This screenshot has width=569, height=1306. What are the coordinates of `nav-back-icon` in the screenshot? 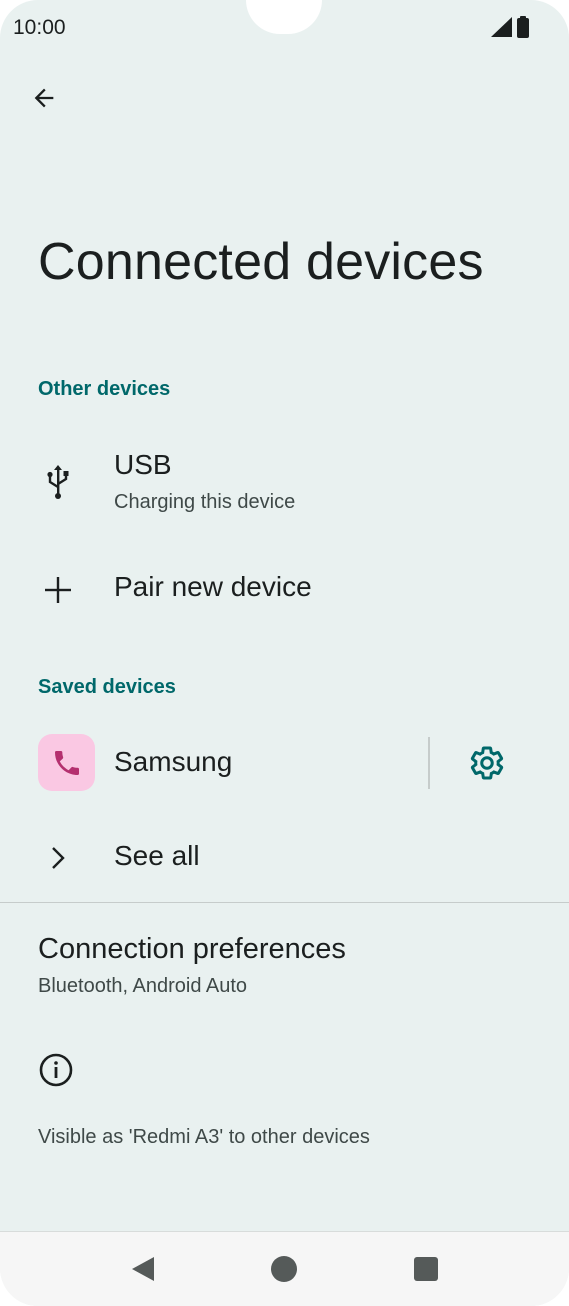 It's located at (143, 1269).